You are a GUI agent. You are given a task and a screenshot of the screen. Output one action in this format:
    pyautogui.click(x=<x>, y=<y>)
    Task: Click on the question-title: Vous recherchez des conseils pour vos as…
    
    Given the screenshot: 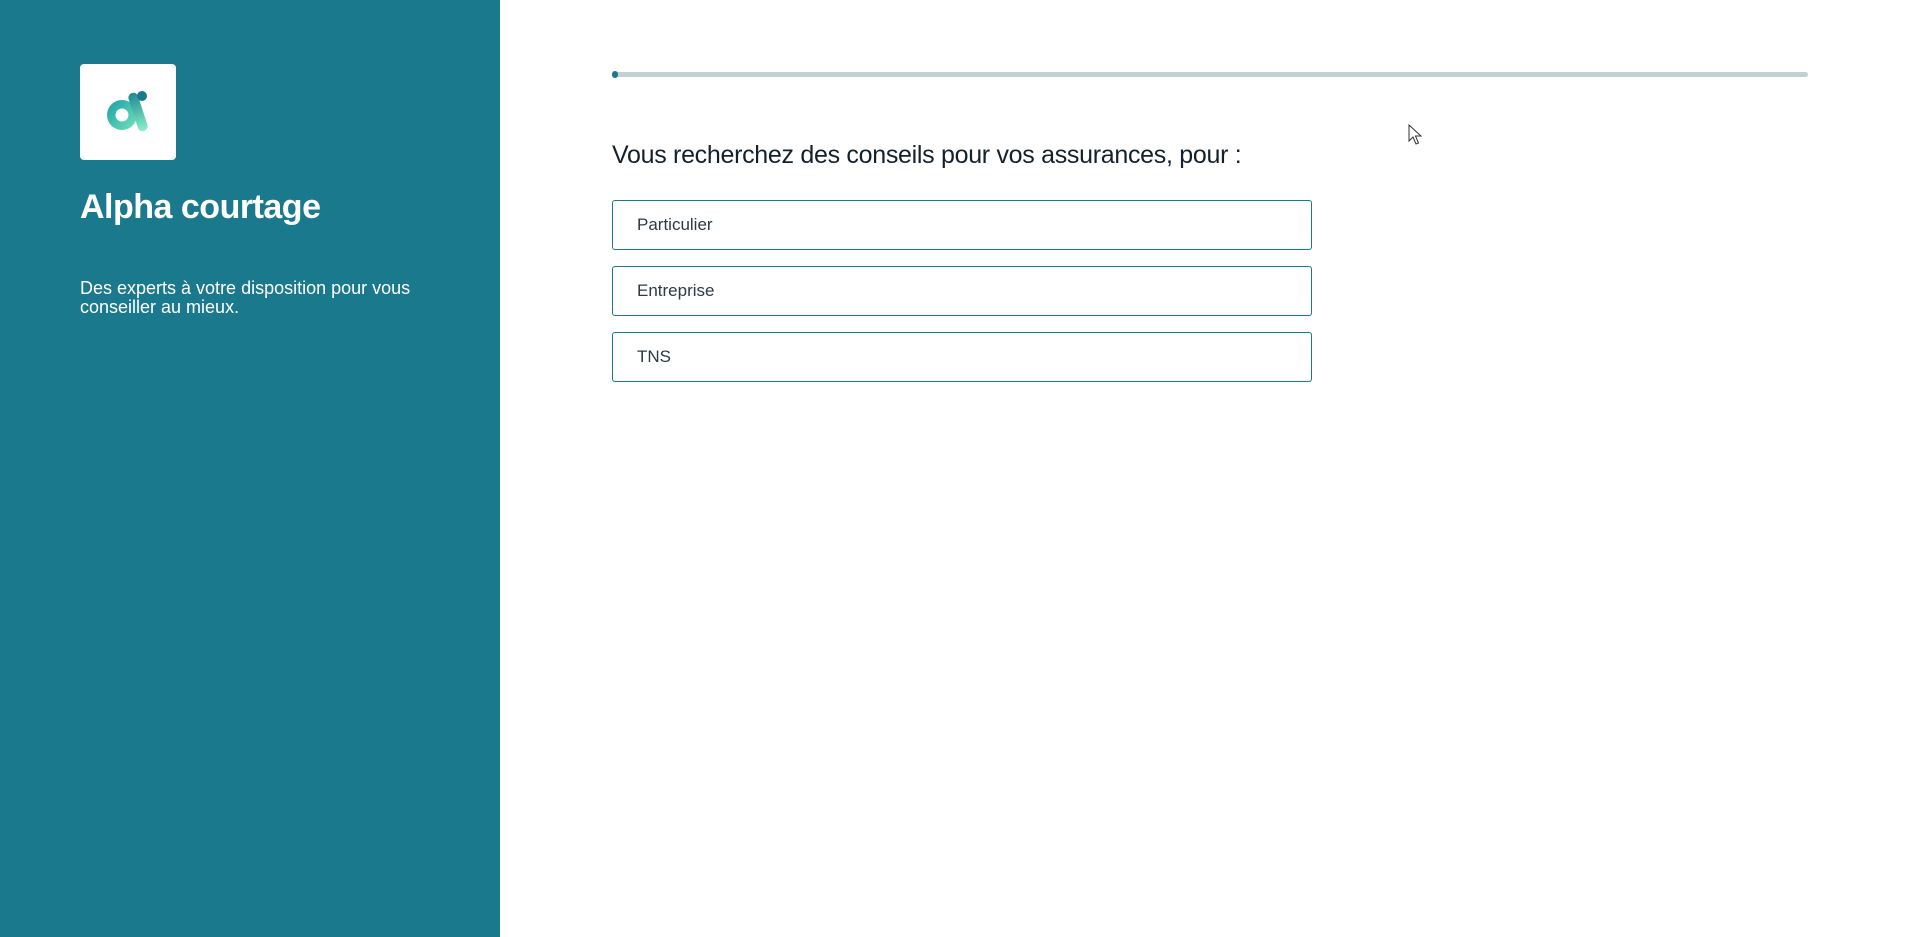 What is the action you would take?
    pyautogui.click(x=927, y=155)
    